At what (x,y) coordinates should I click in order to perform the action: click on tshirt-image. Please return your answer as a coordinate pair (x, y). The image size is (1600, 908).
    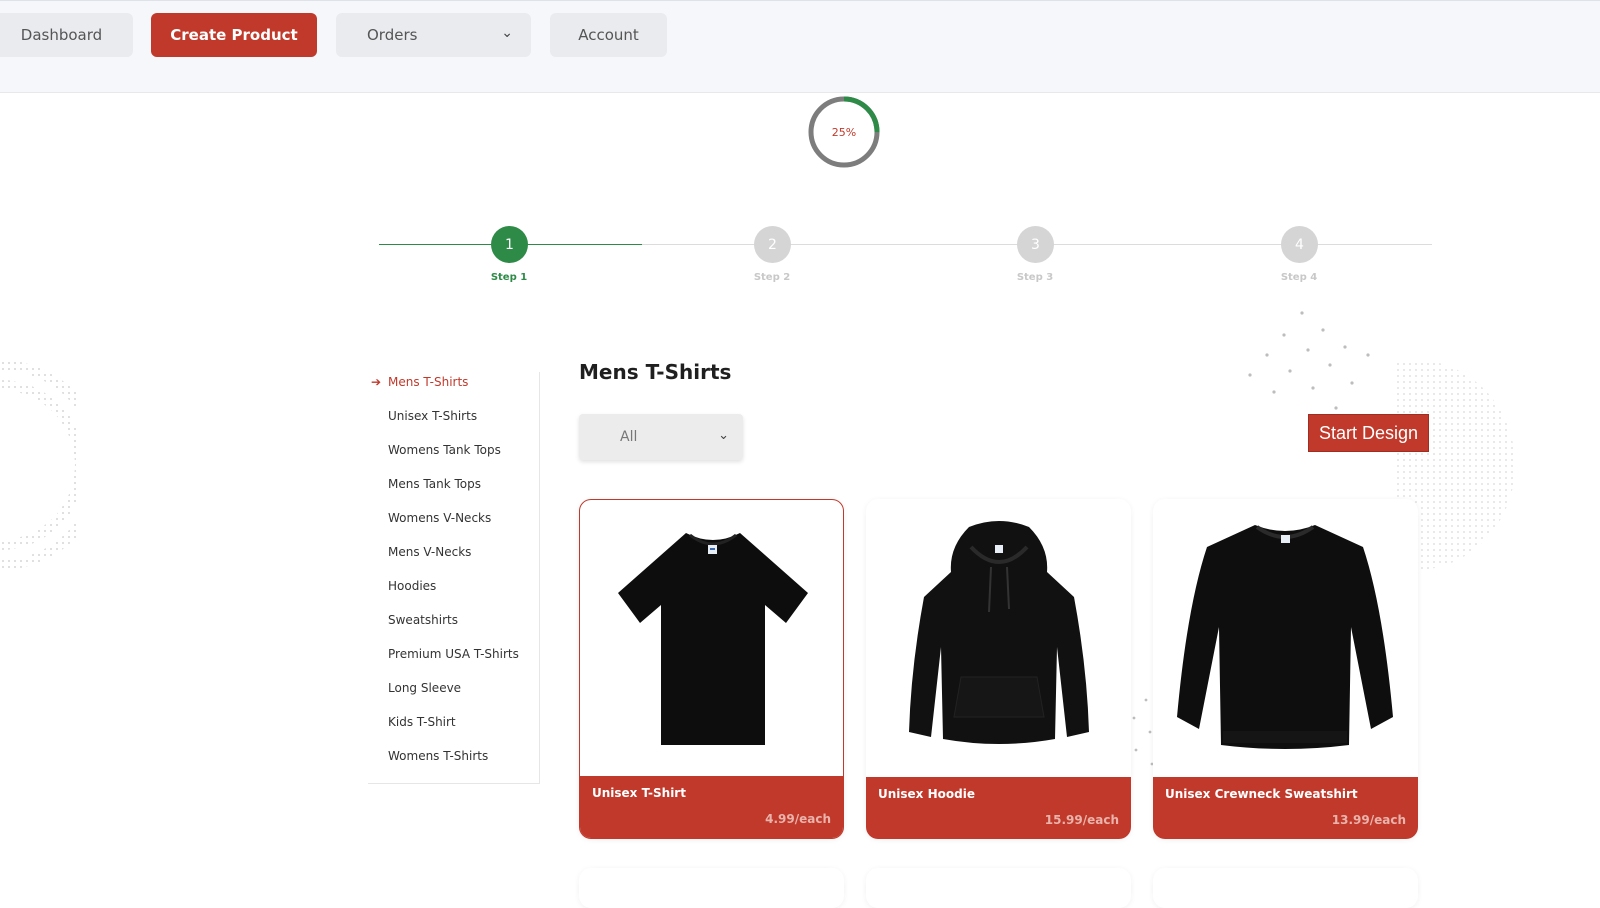
    Looking at the image, I should click on (711, 638).